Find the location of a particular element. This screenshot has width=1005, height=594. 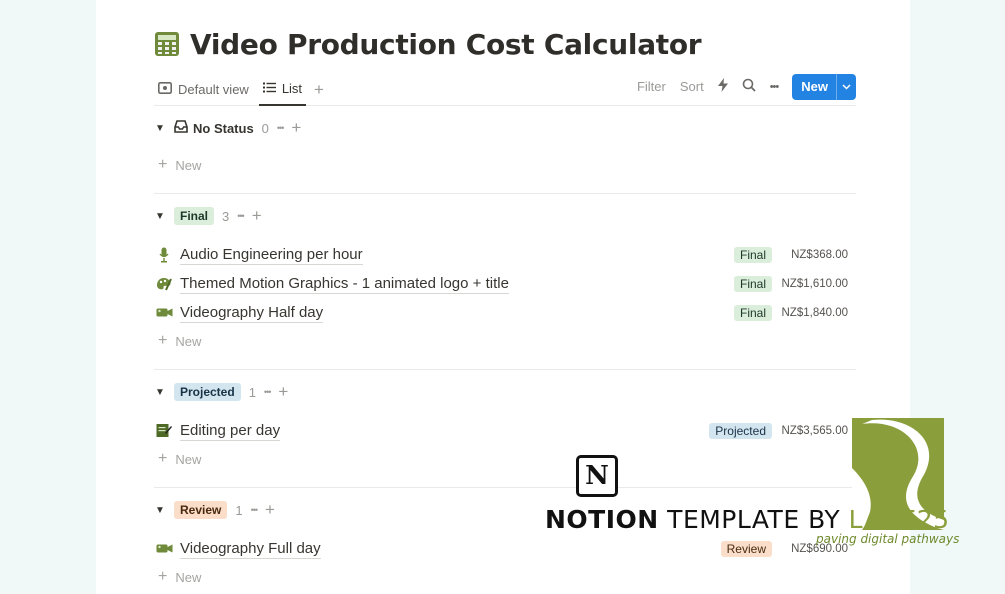

group-name: Projected is located at coordinates (207, 392).